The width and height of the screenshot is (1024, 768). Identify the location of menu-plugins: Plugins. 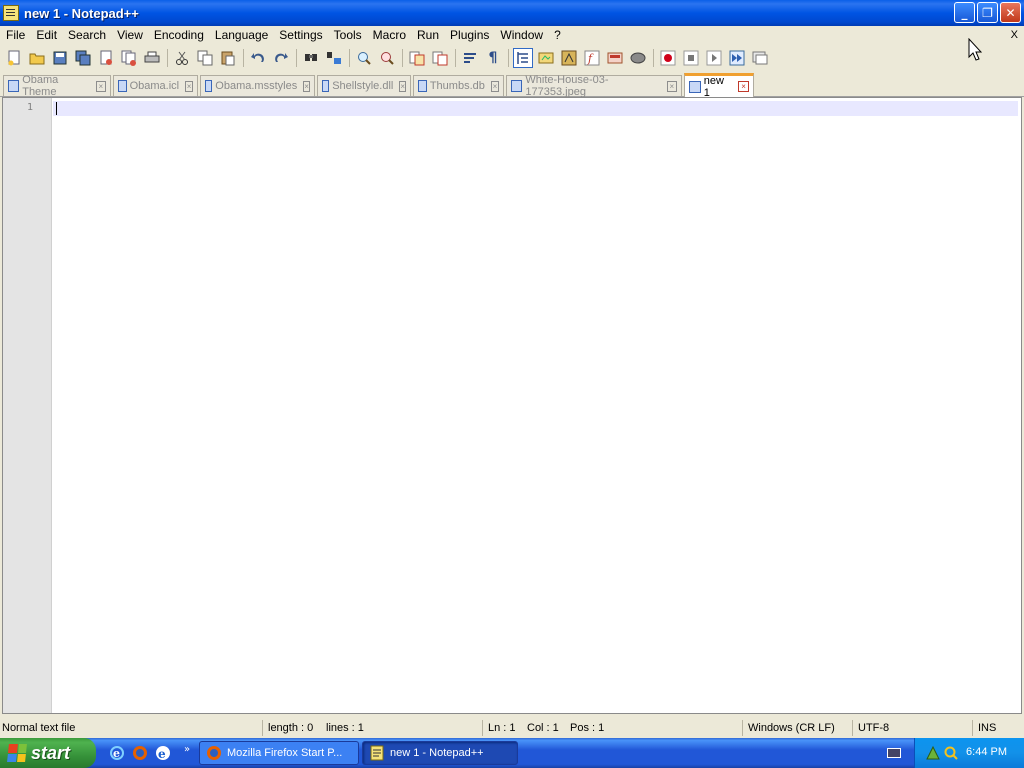
(469, 35).